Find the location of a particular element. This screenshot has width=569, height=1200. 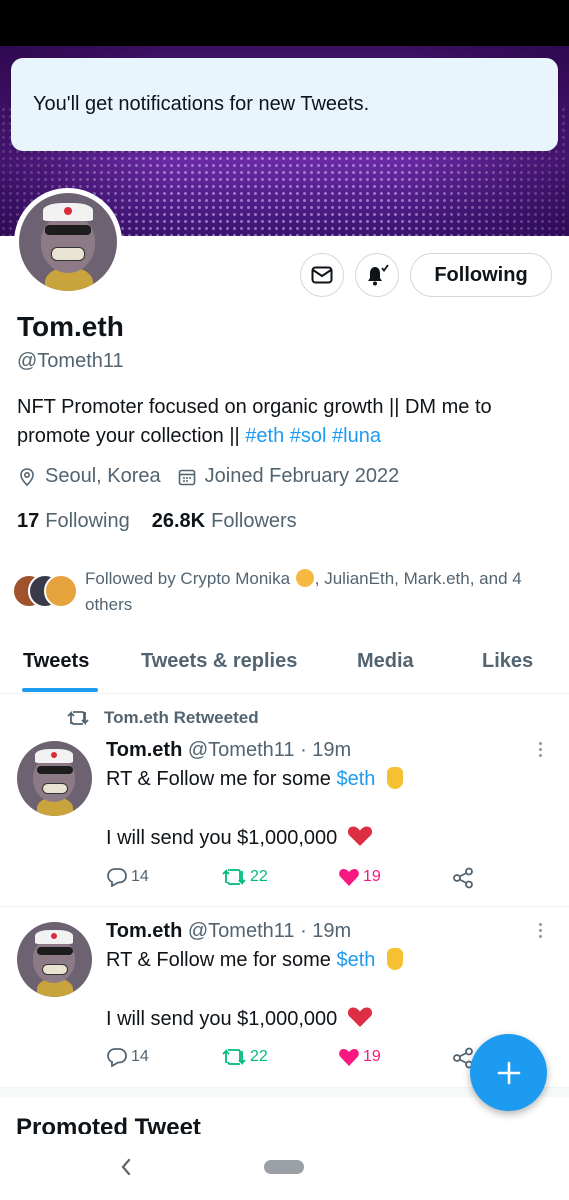

profile-name: Tom.eth is located at coordinates (70, 326).